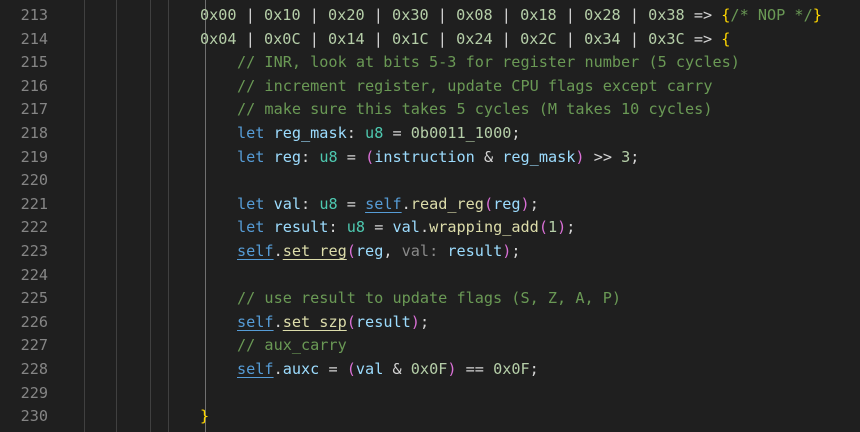 Image resolution: width=860 pixels, height=432 pixels. I want to click on number-literal: 3, so click(626, 156).